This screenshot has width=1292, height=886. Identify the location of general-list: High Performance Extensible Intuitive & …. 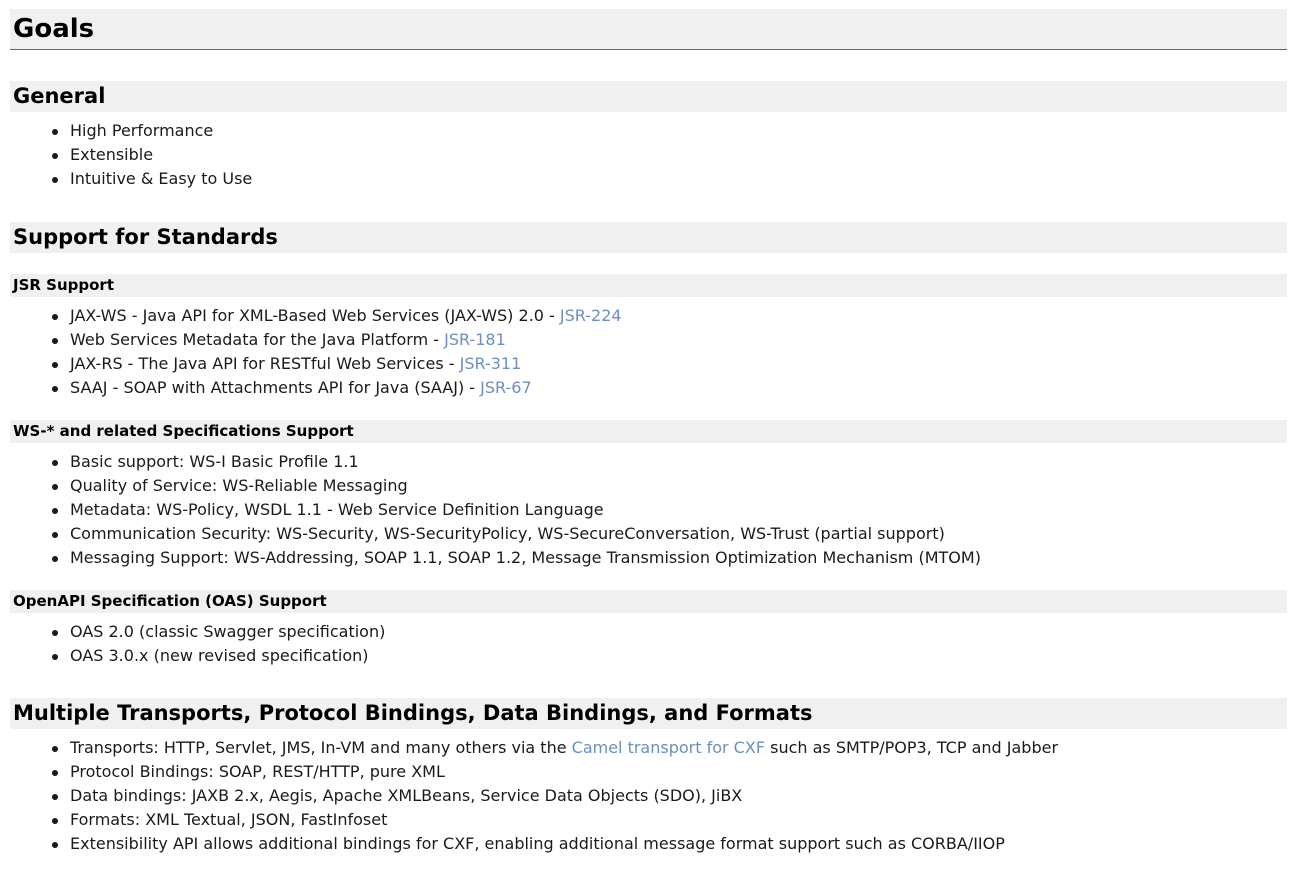
(648, 155).